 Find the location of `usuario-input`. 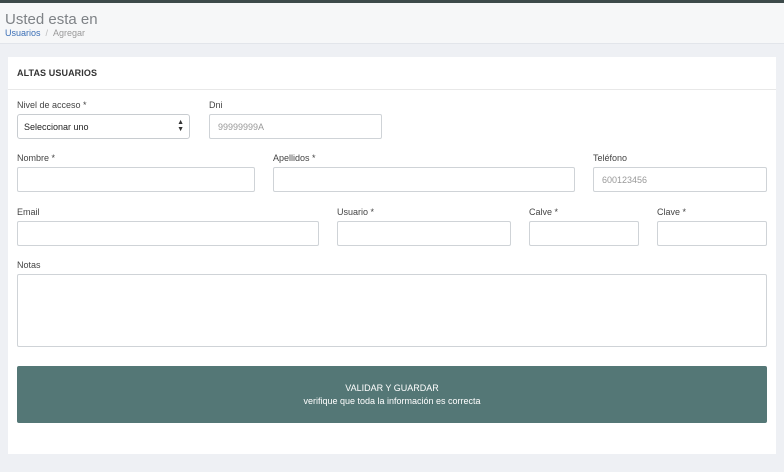

usuario-input is located at coordinates (424, 233).